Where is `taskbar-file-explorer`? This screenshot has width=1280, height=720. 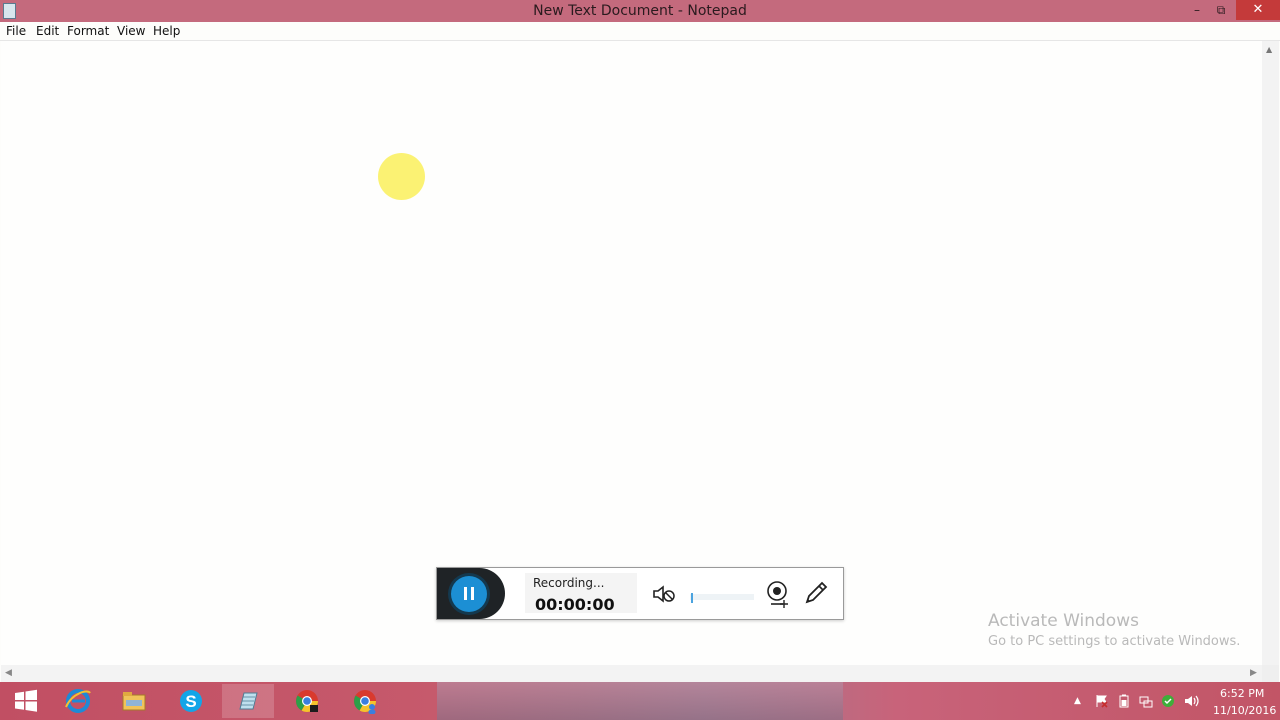 taskbar-file-explorer is located at coordinates (134, 701).